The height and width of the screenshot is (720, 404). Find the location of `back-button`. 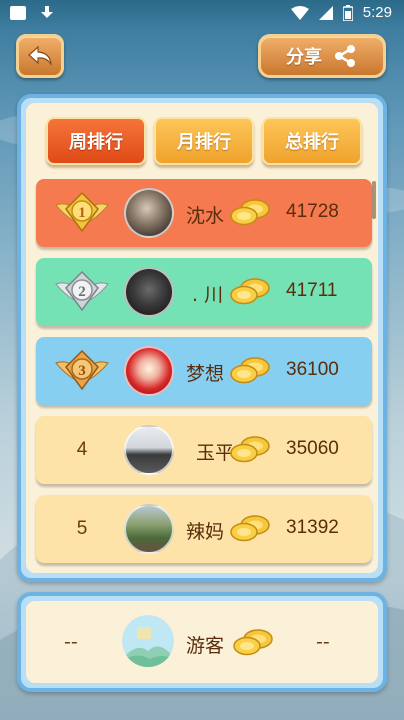

back-button is located at coordinates (40, 56).